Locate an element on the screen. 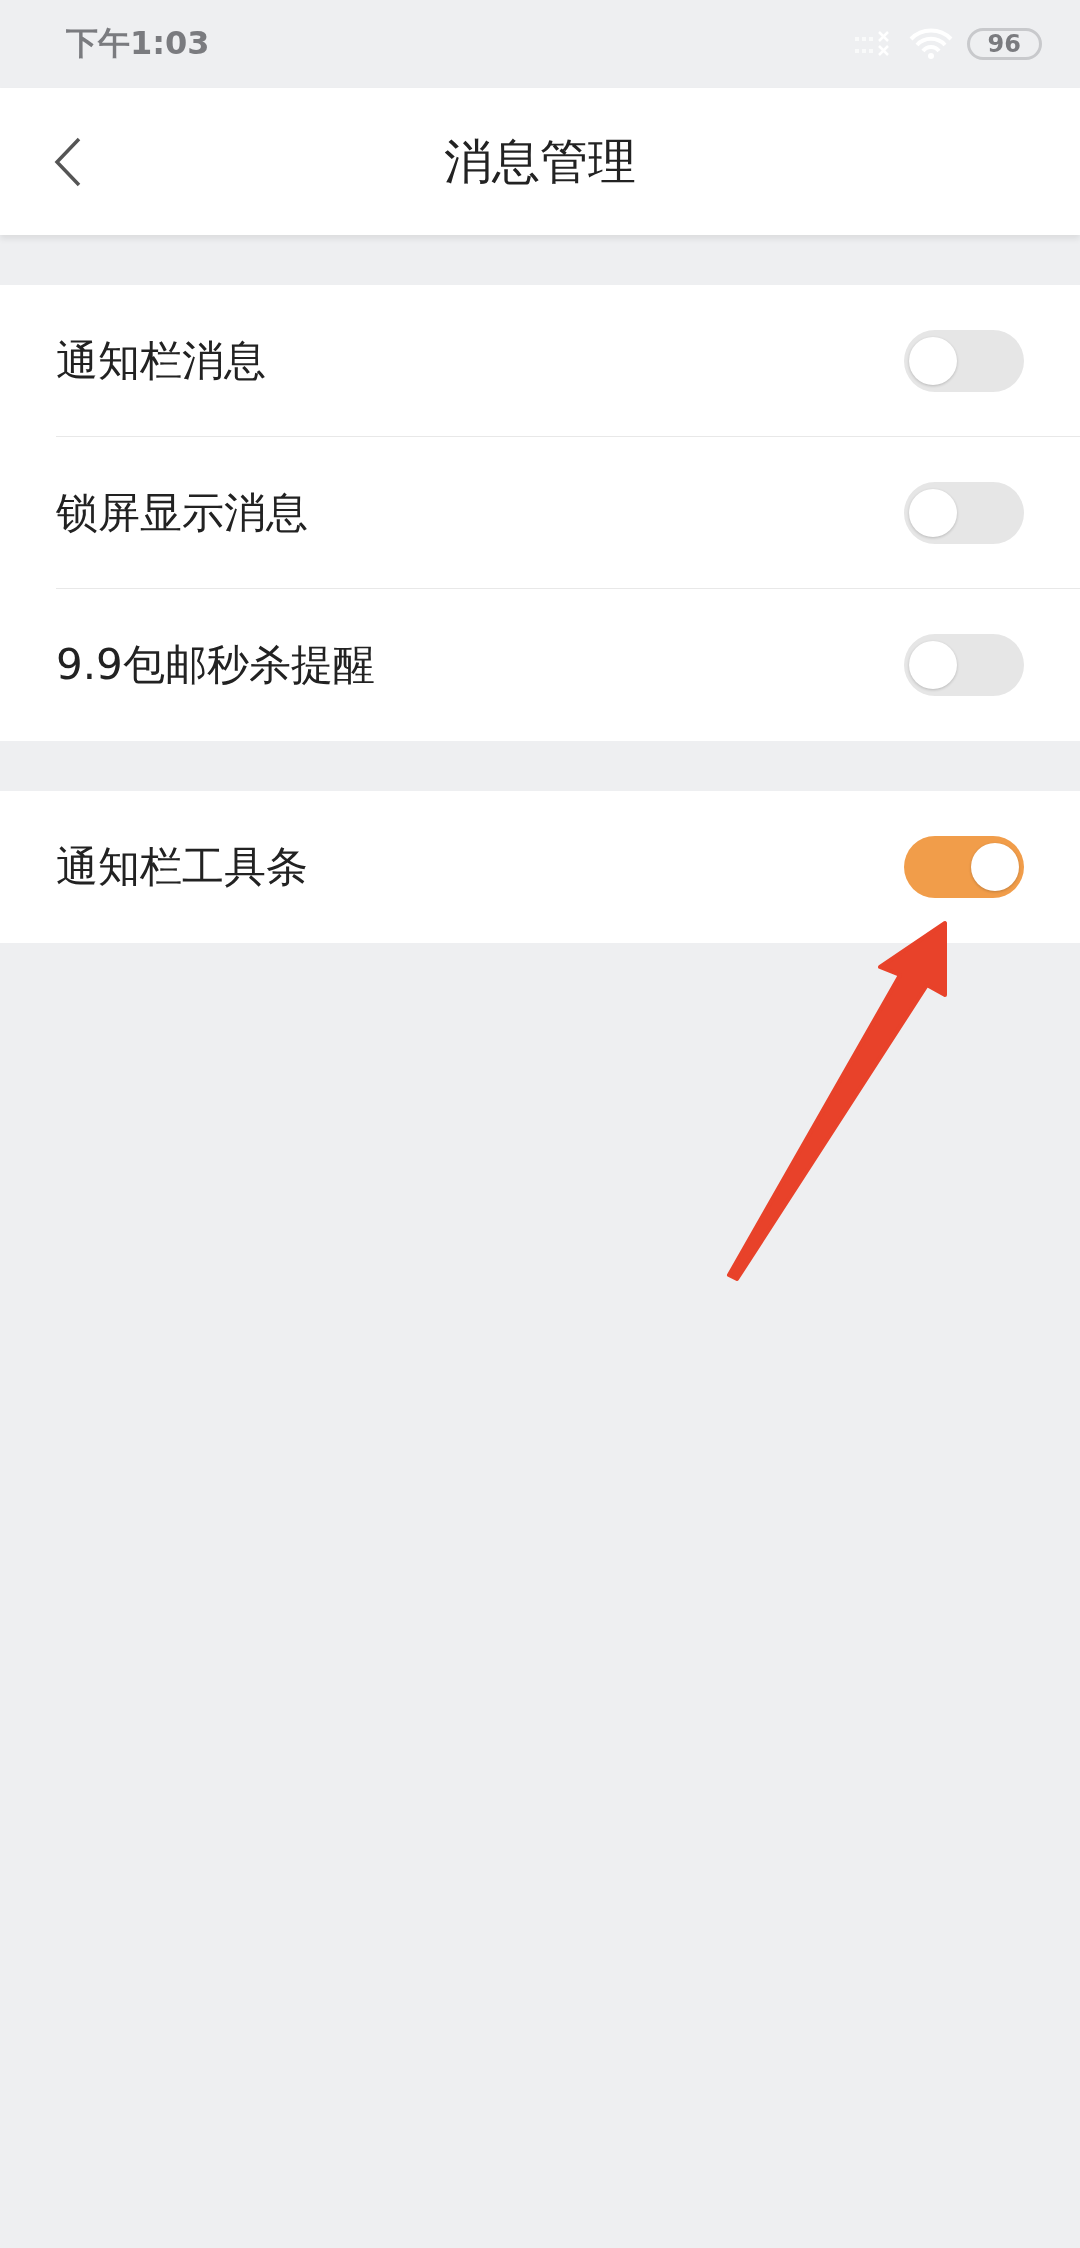 Image resolution: width=1080 pixels, height=2248 pixels. setting-label: 锁屏显示消息 is located at coordinates (182, 512).